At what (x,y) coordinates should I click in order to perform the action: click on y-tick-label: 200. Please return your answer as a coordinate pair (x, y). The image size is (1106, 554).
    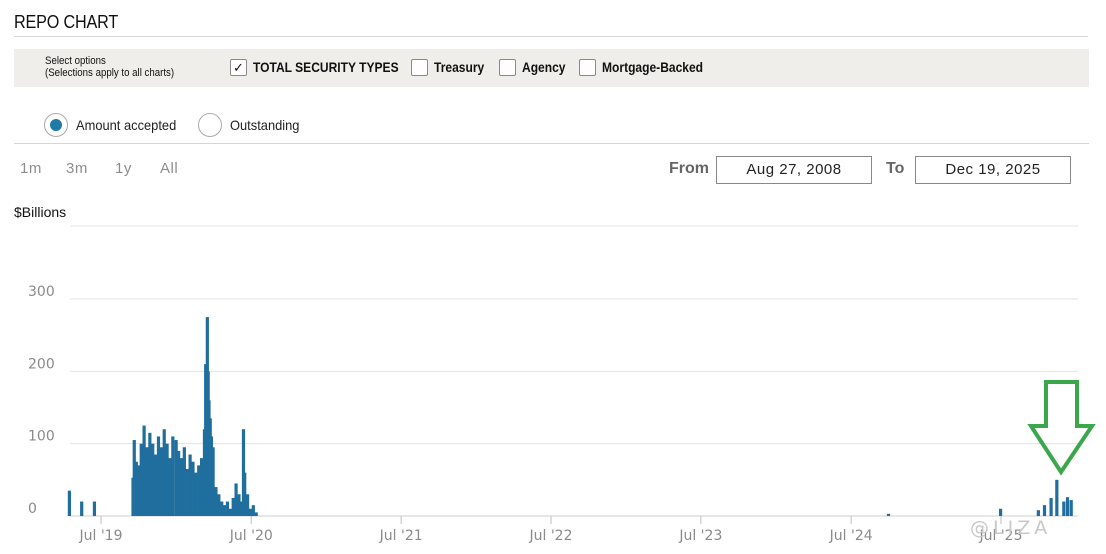
    Looking at the image, I should click on (41, 364).